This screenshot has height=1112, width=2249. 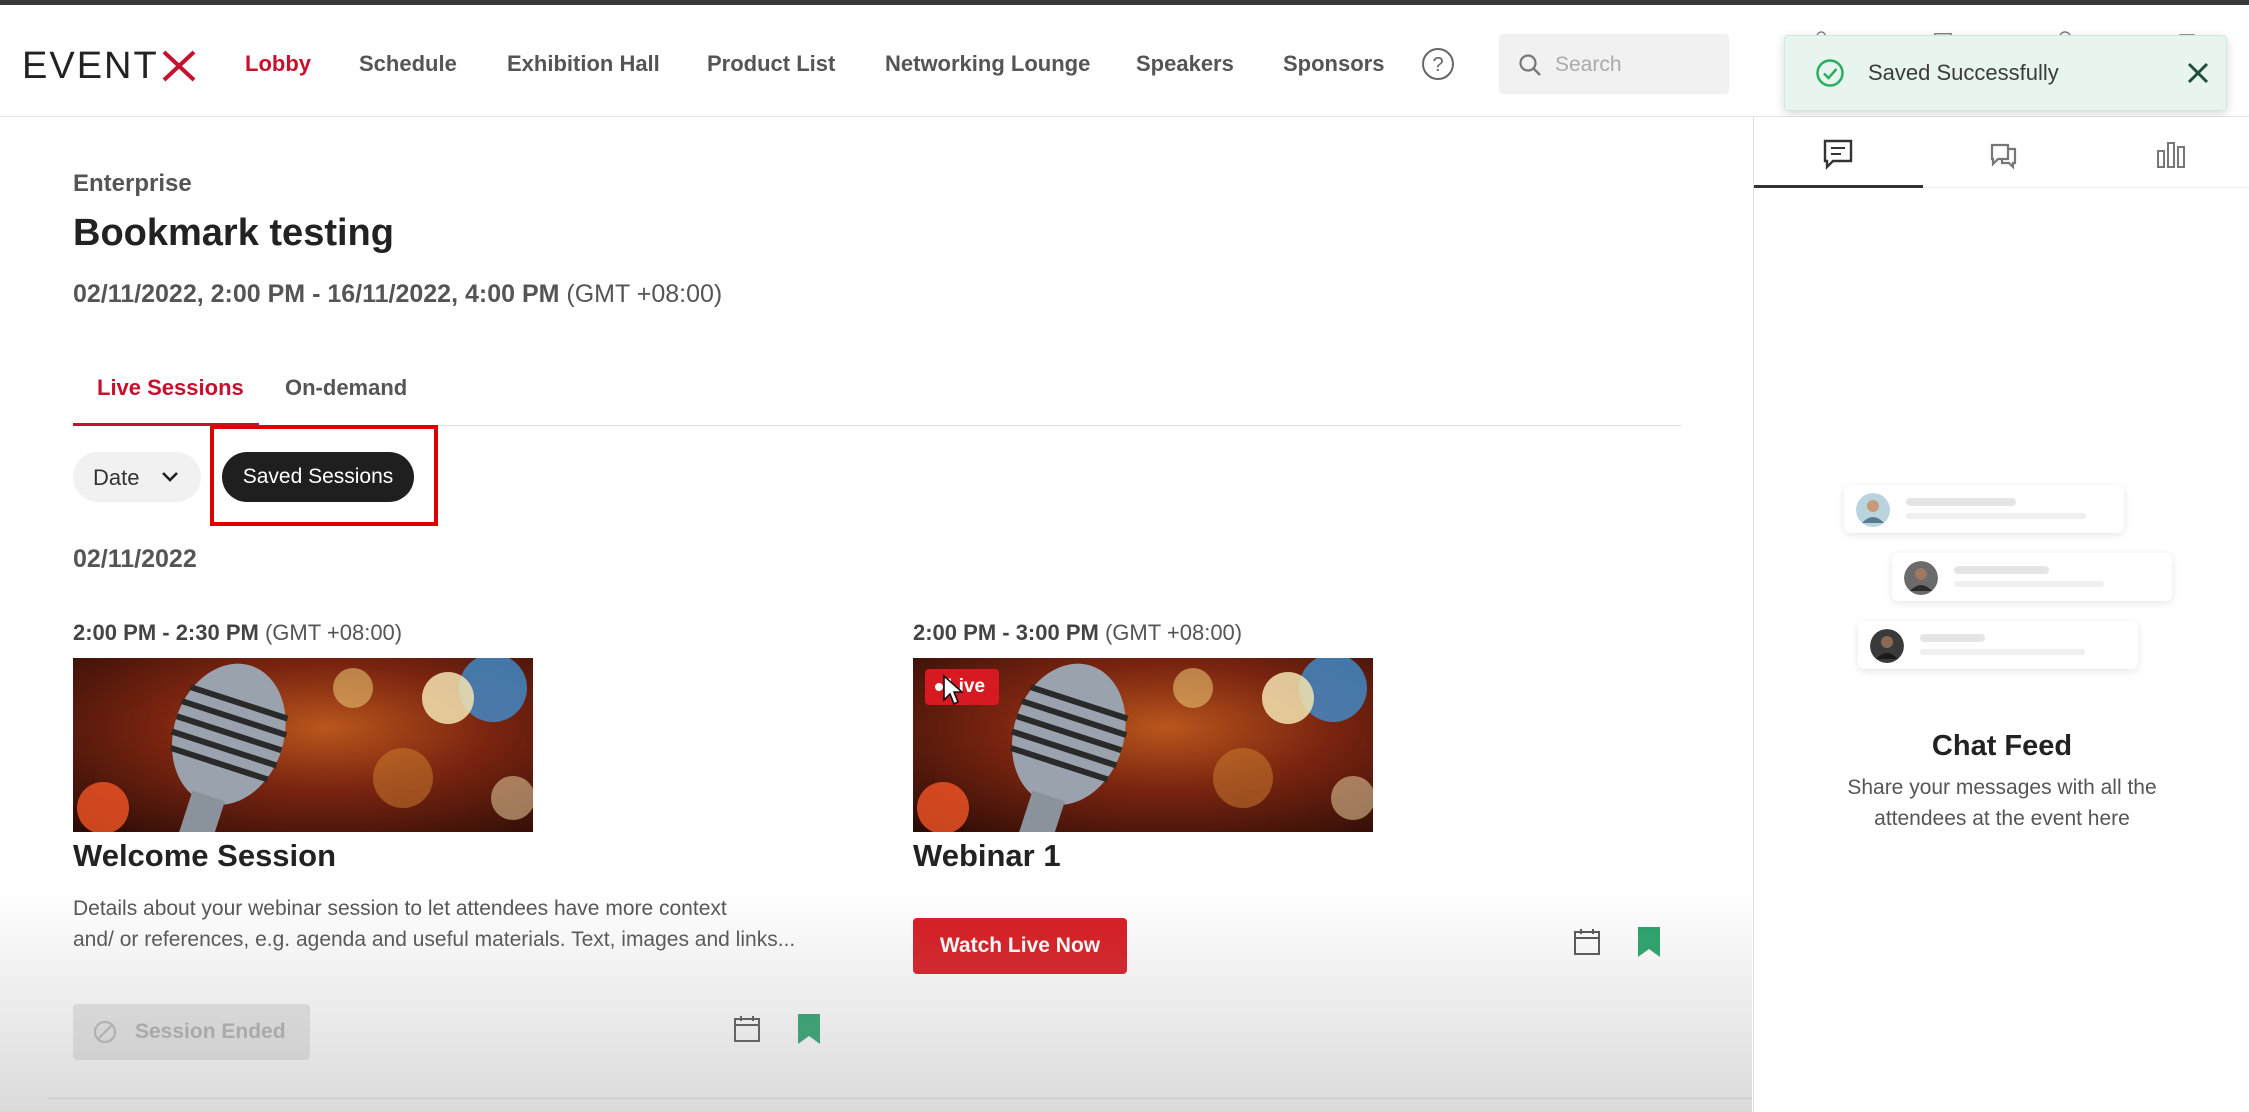 I want to click on chat-icon, so click(x=1838, y=154).